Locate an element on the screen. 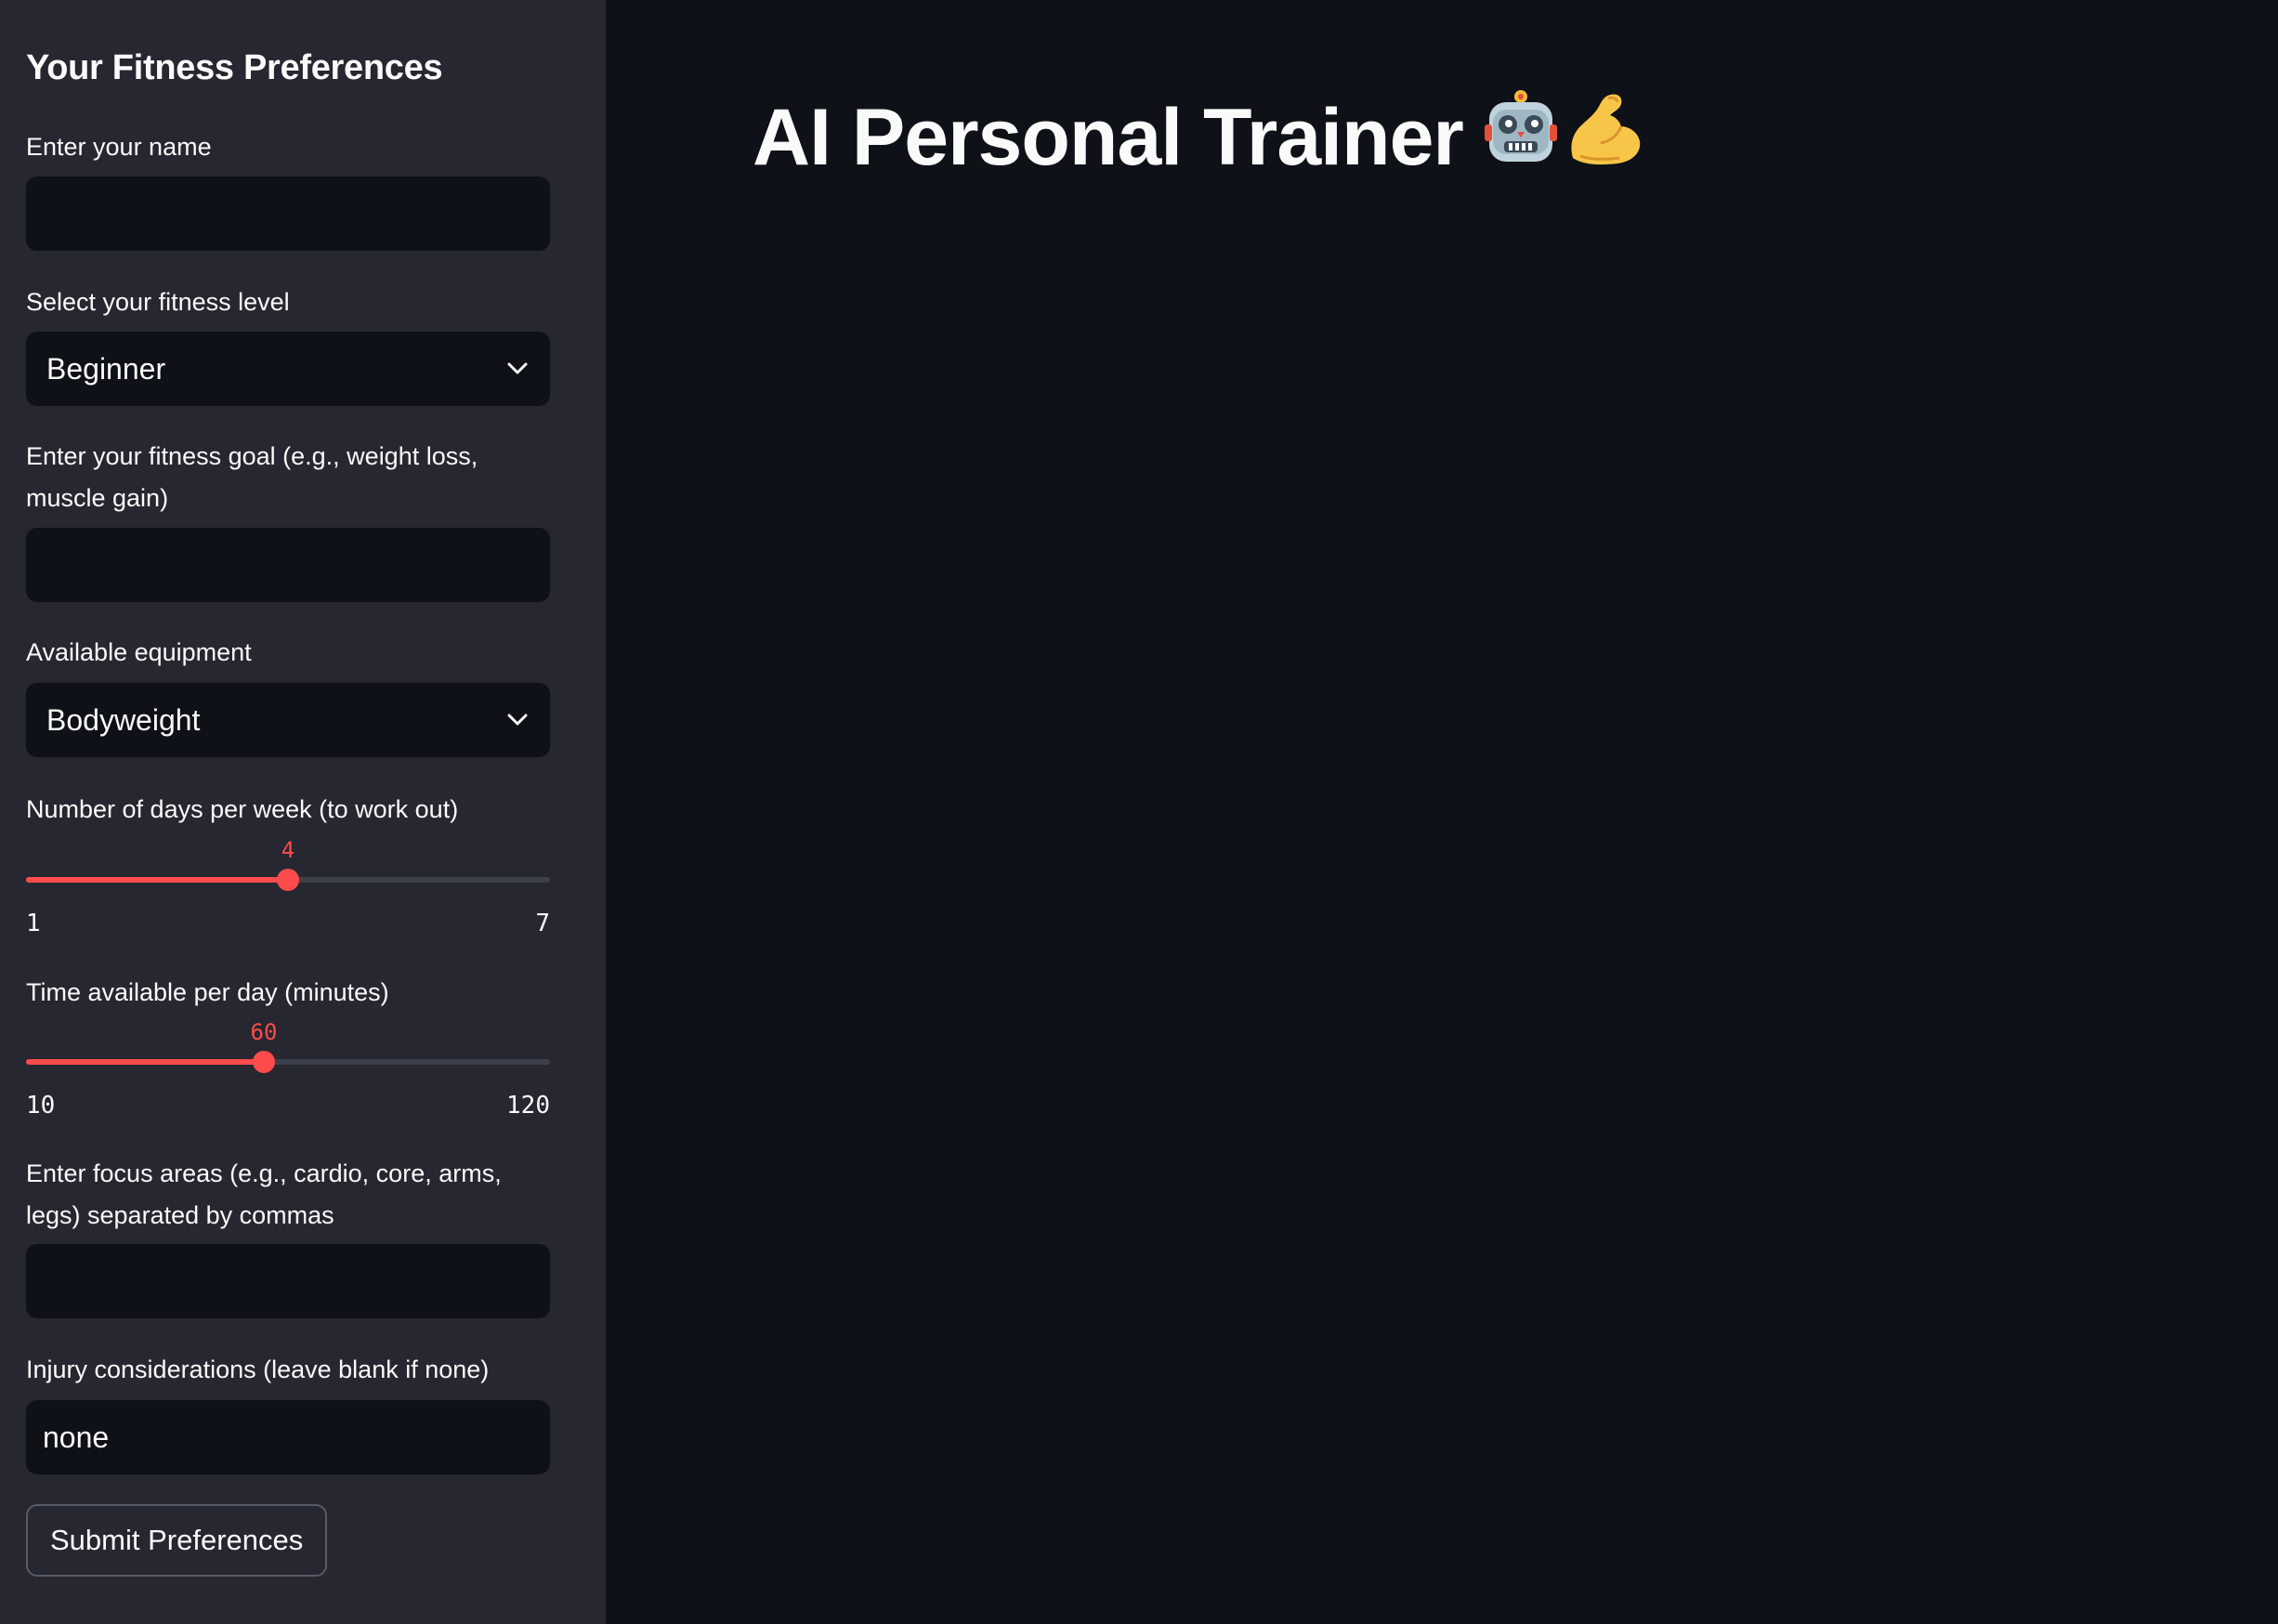 This screenshot has height=1624, width=2278. equipment-label: Available equipment is located at coordinates (139, 652).